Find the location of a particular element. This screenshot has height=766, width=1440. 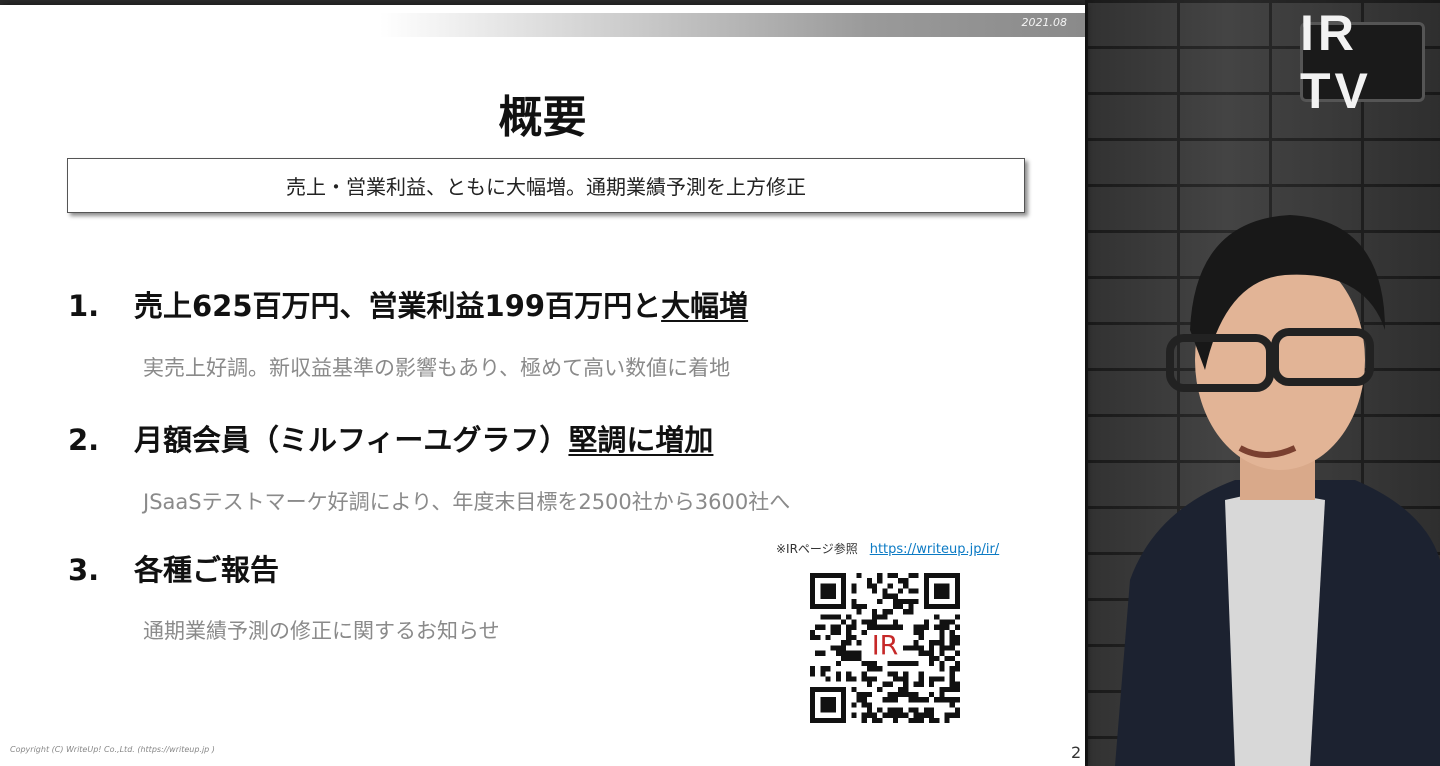

item-1-detail: 実売上好調。新収益基準の影響もあり、極めて高い数値に着地 is located at coordinates (437, 368).